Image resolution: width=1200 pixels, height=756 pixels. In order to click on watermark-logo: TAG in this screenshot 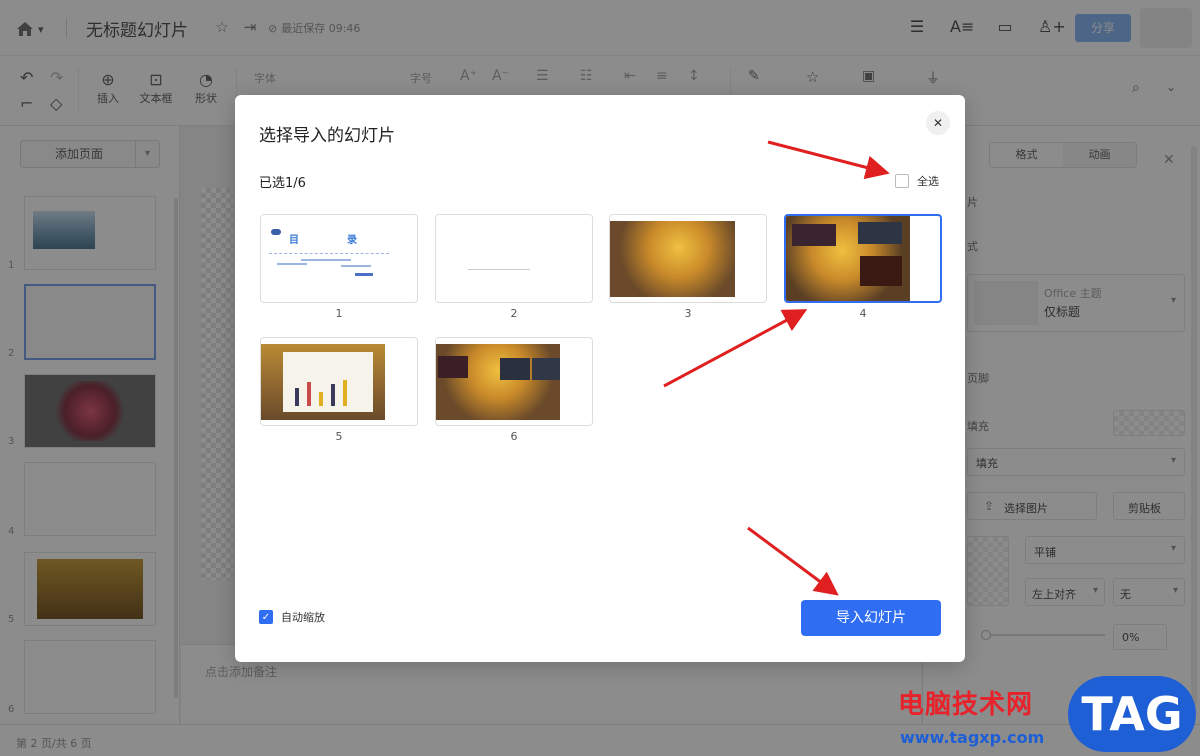, I will do `click(1132, 714)`.